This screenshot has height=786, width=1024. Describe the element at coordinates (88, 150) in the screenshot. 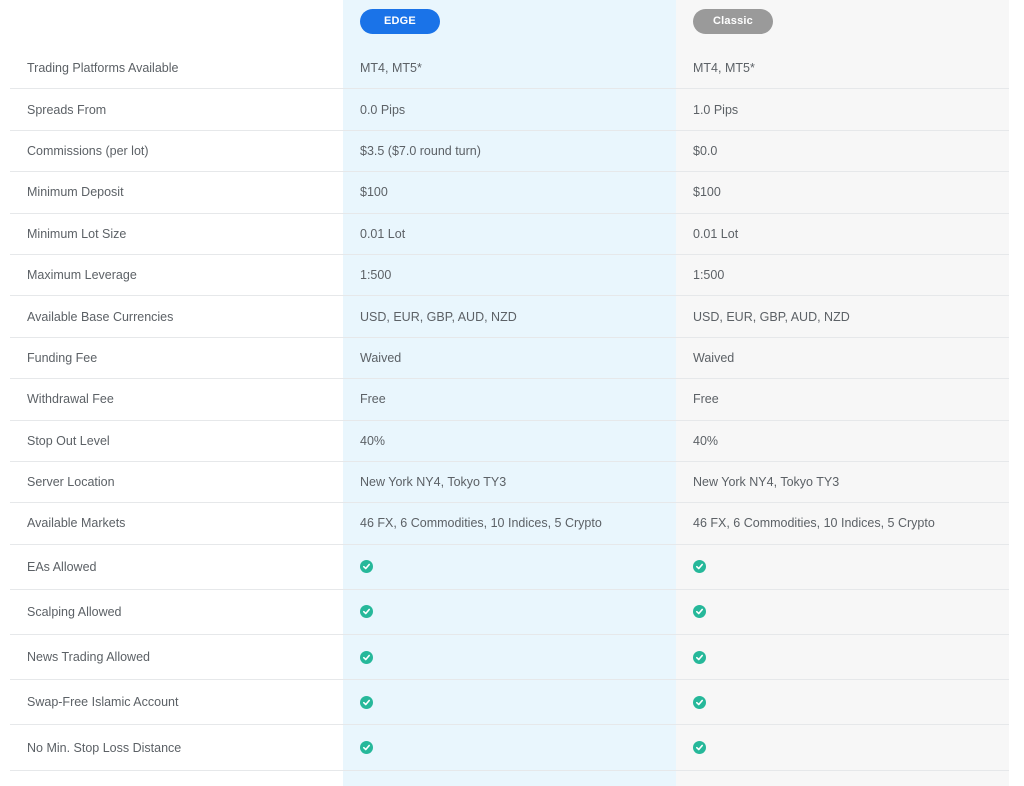

I see `row-label: Commissions (per lot)` at that location.